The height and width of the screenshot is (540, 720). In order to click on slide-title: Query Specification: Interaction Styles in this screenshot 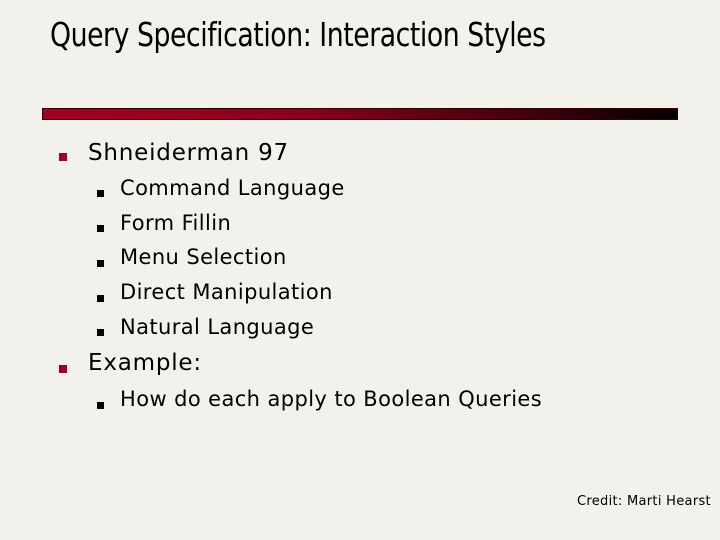, I will do `click(298, 34)`.